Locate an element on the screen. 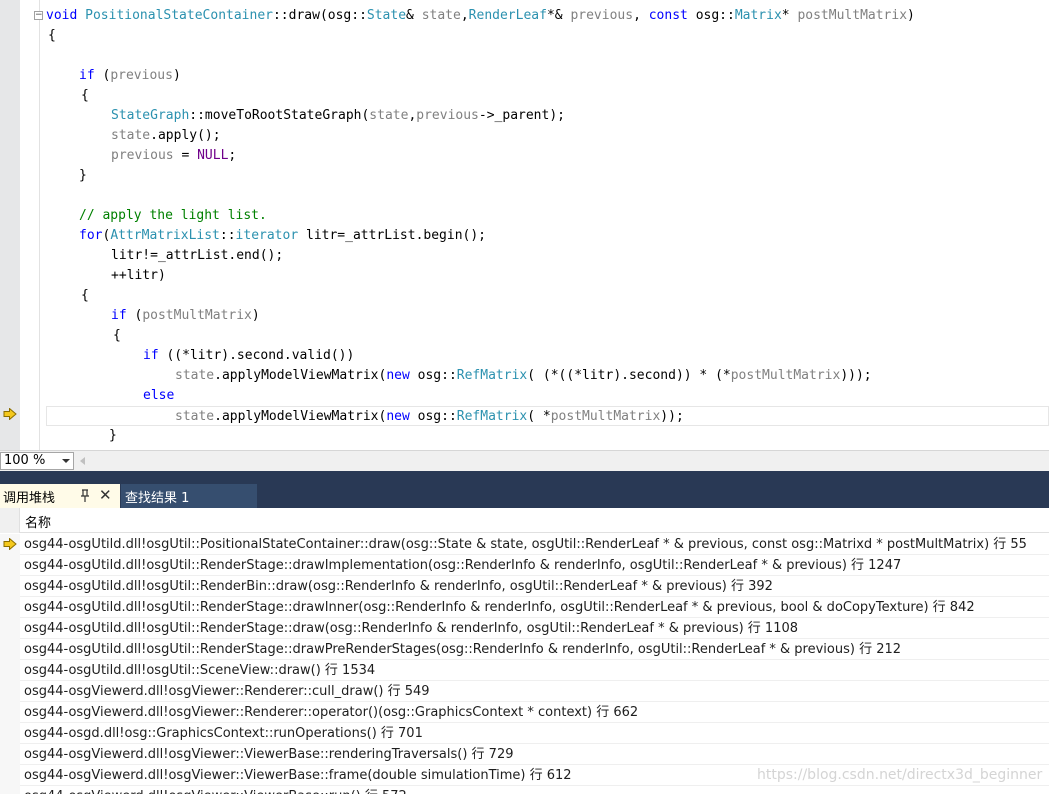 The height and width of the screenshot is (794, 1049). code-line: previous = NULL; is located at coordinates (173, 156).